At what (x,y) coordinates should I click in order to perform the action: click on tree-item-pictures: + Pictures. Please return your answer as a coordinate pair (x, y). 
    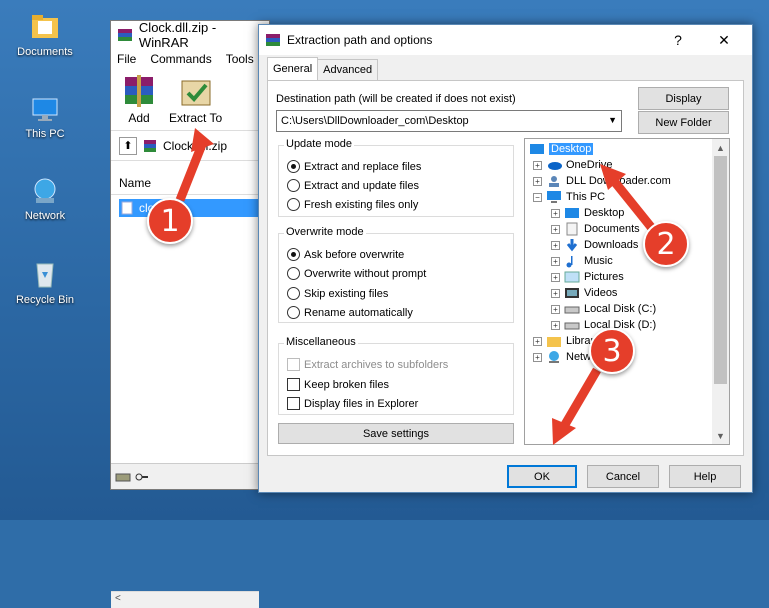
    Looking at the image, I should click on (587, 277).